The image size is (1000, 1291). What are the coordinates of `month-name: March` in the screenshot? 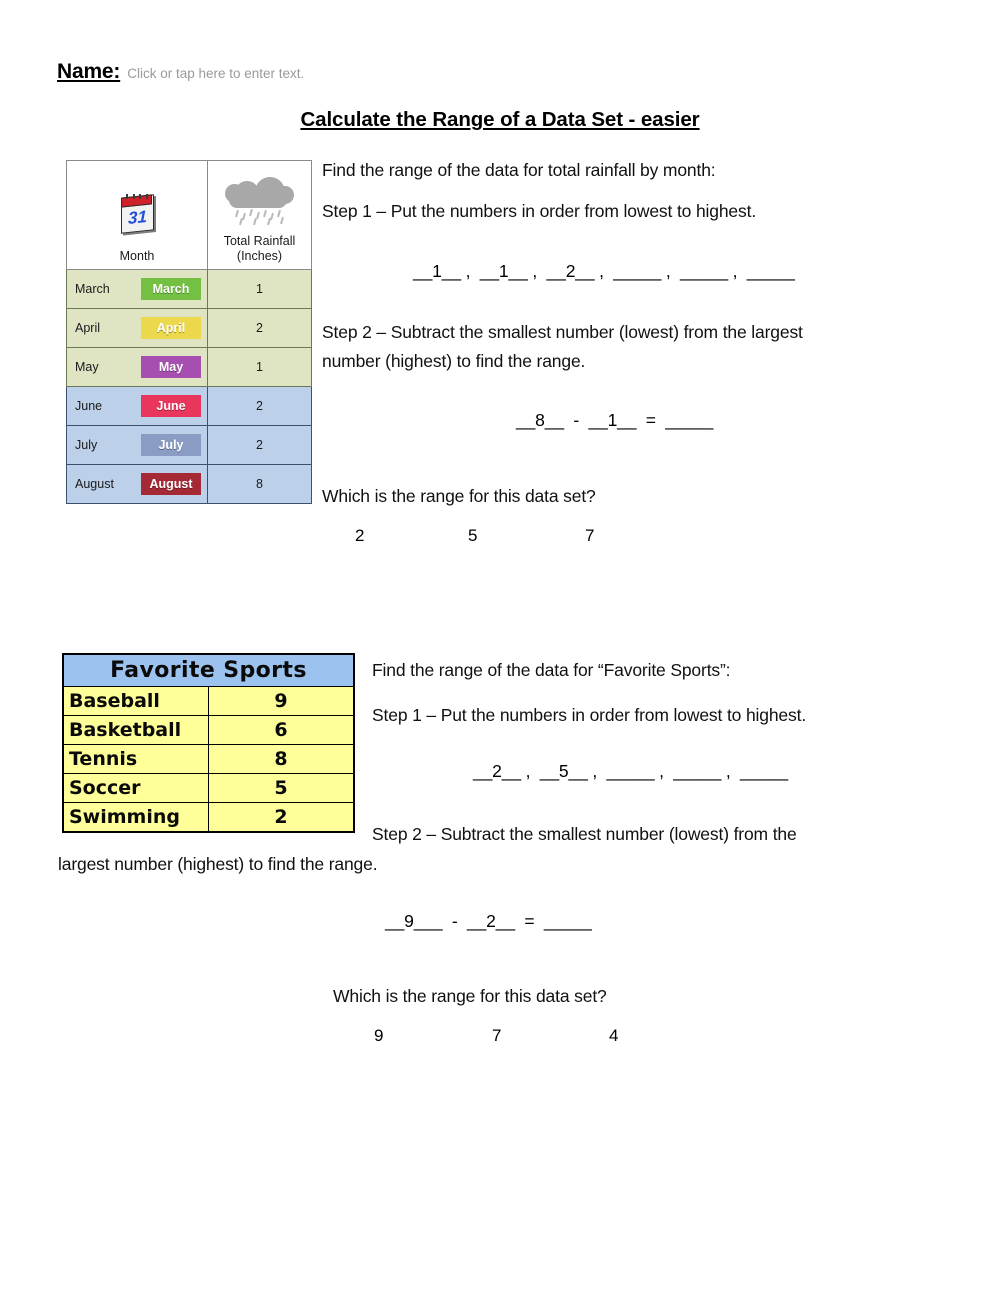 It's located at (92, 289).